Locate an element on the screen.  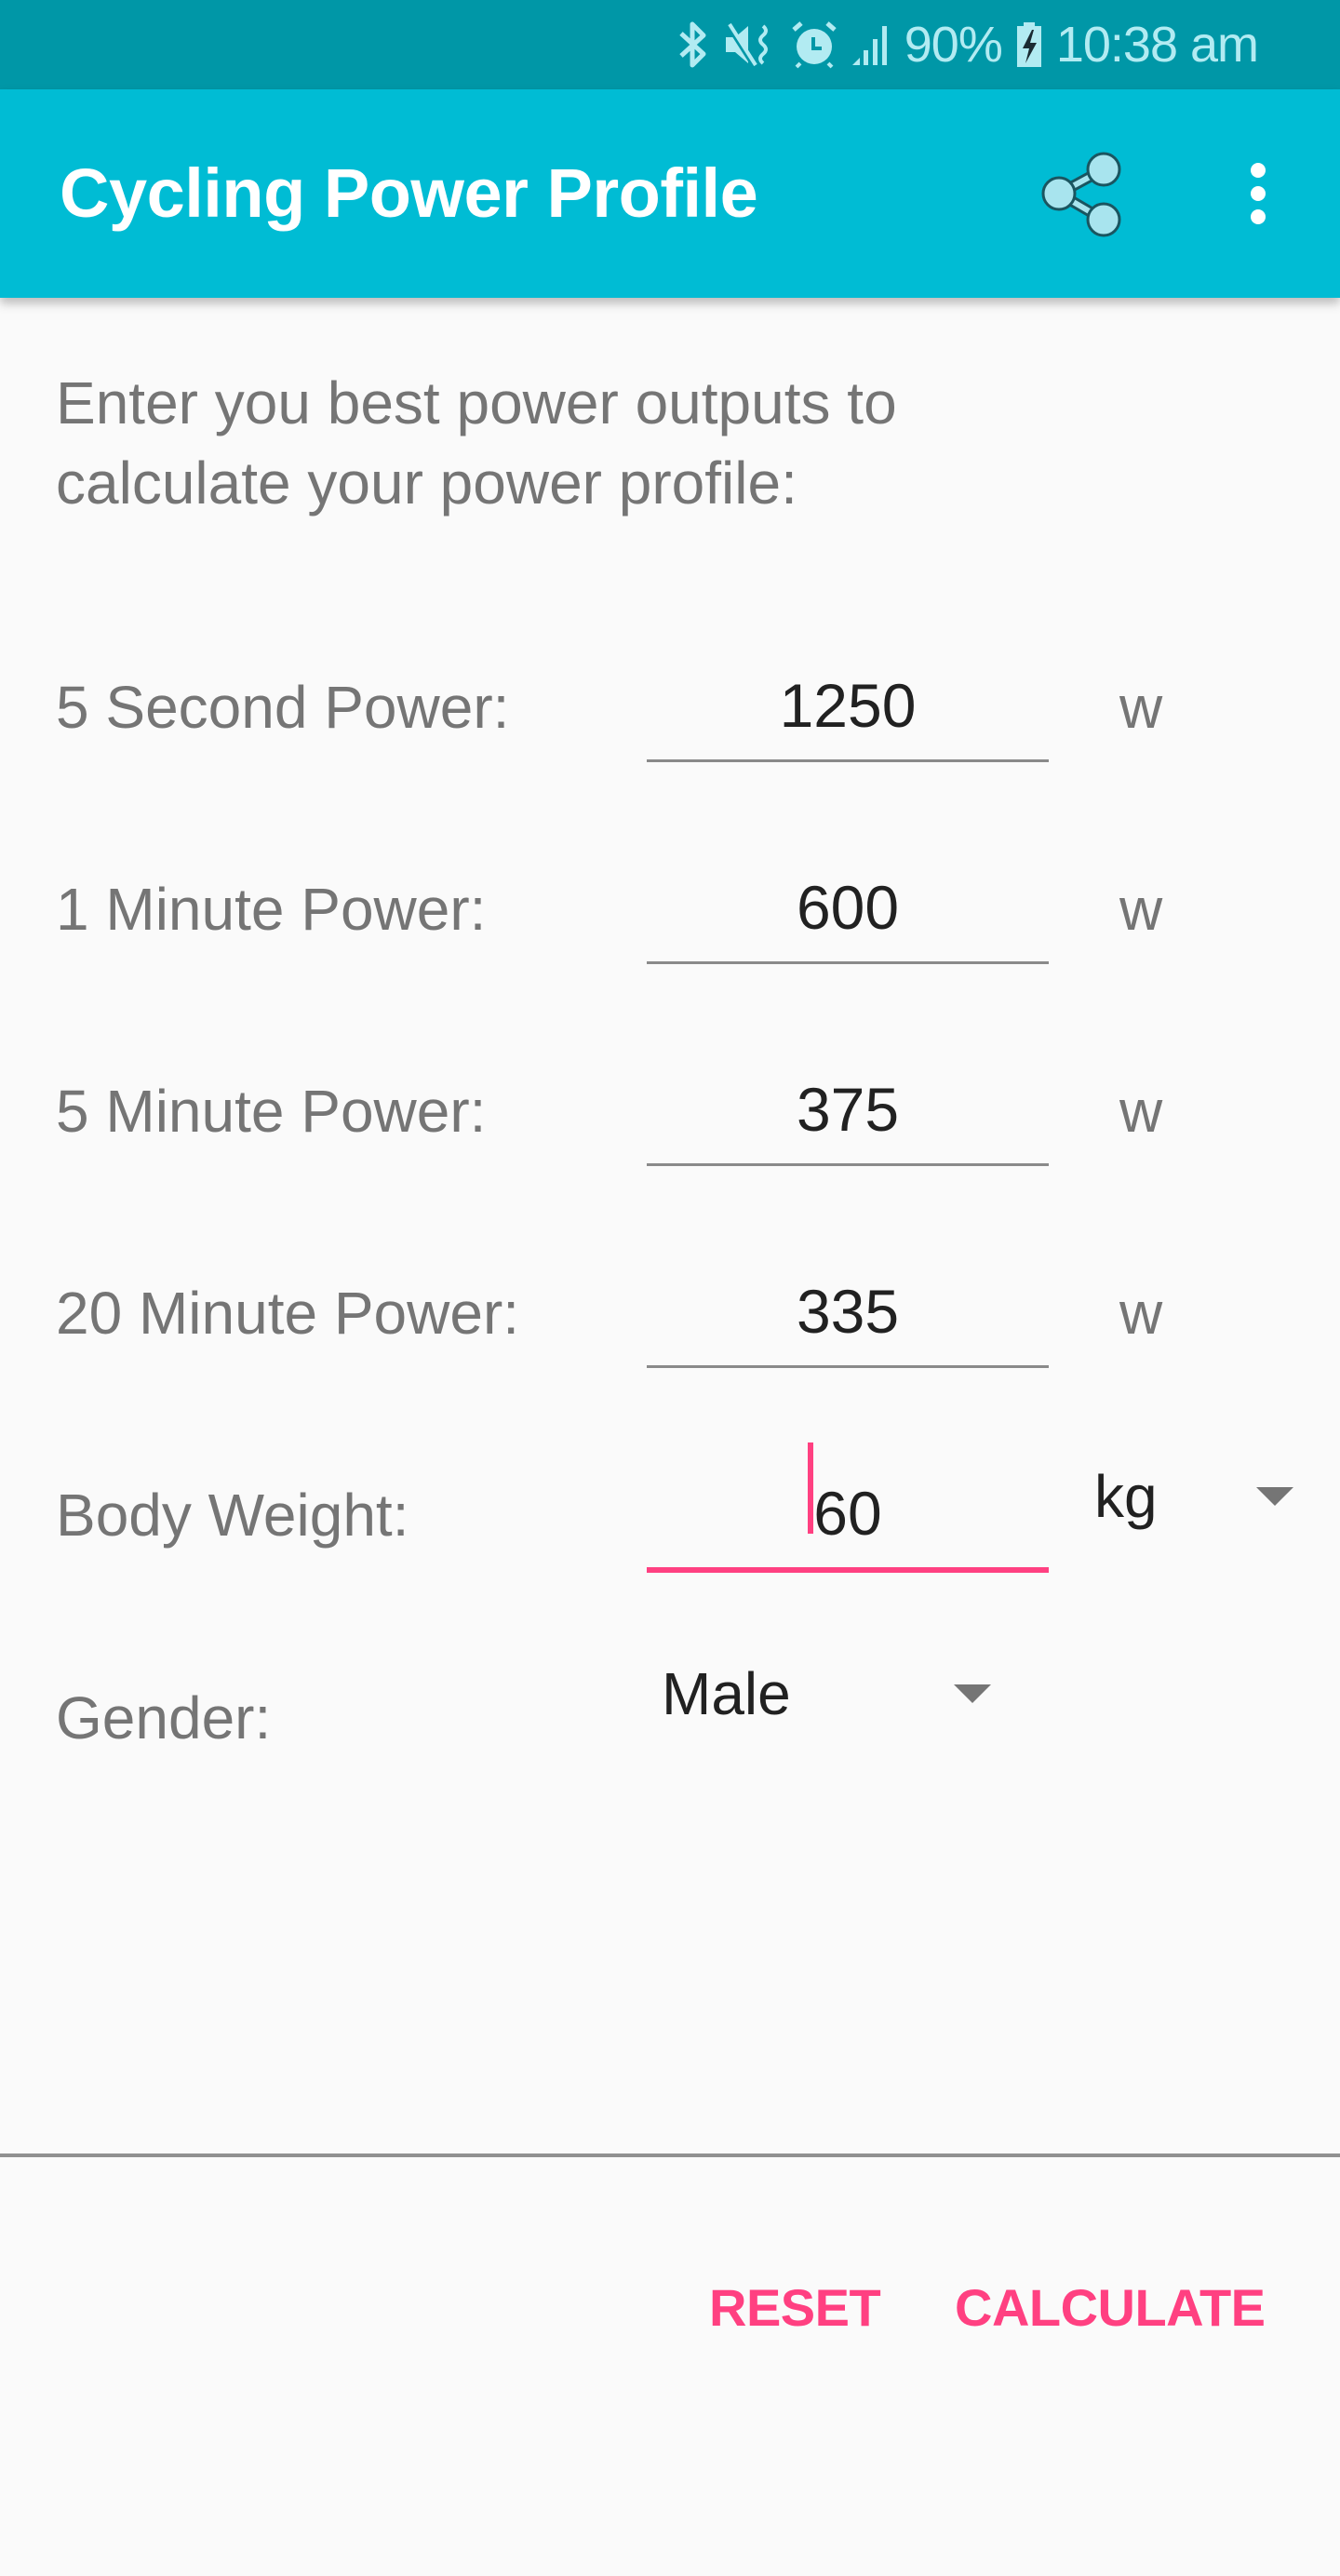
battery-percent: 90% is located at coordinates (954, 45).